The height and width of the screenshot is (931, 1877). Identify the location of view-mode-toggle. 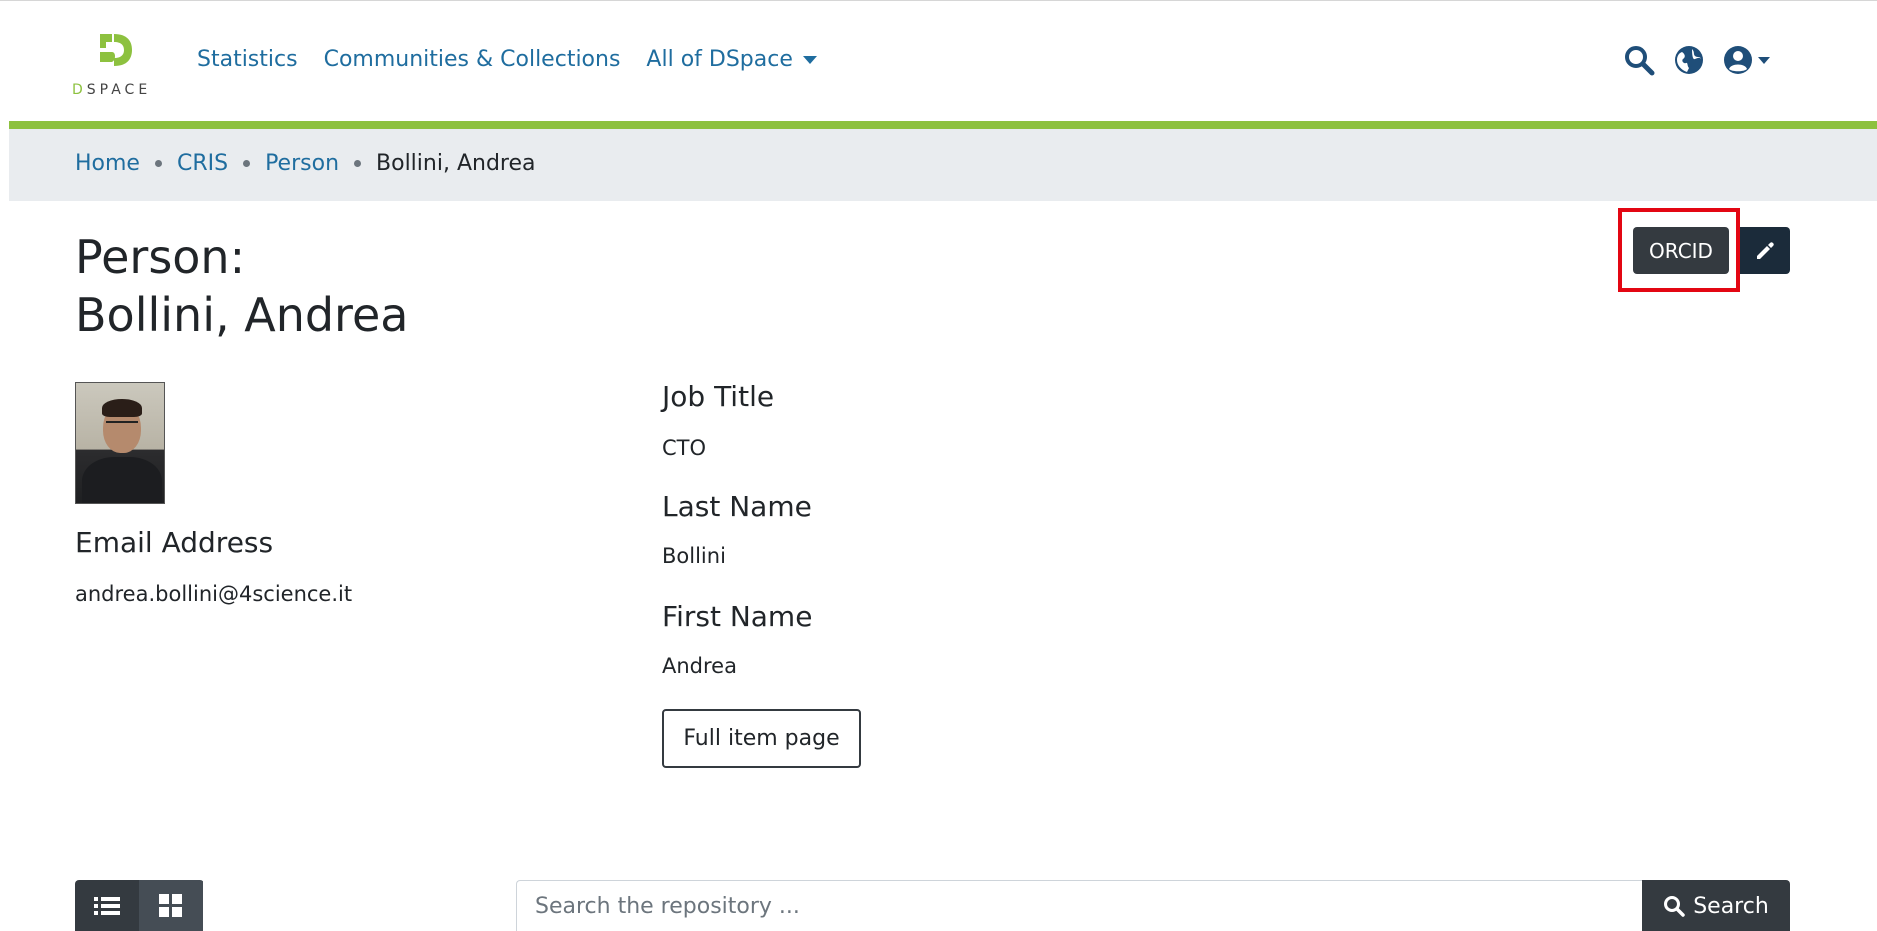
(139, 905).